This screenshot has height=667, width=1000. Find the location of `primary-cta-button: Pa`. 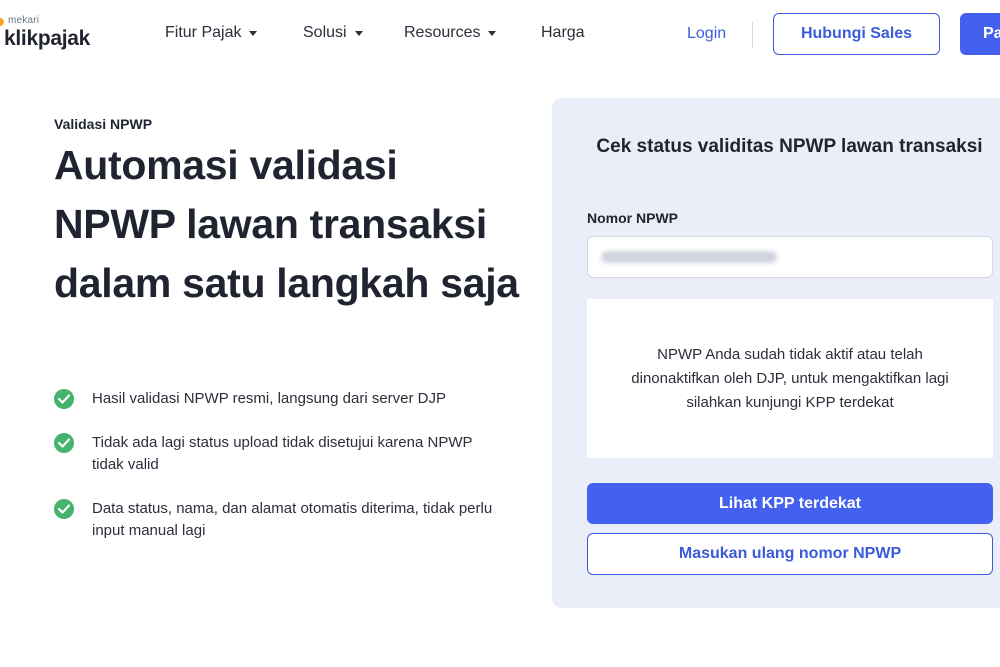

primary-cta-button: Pa is located at coordinates (980, 34).